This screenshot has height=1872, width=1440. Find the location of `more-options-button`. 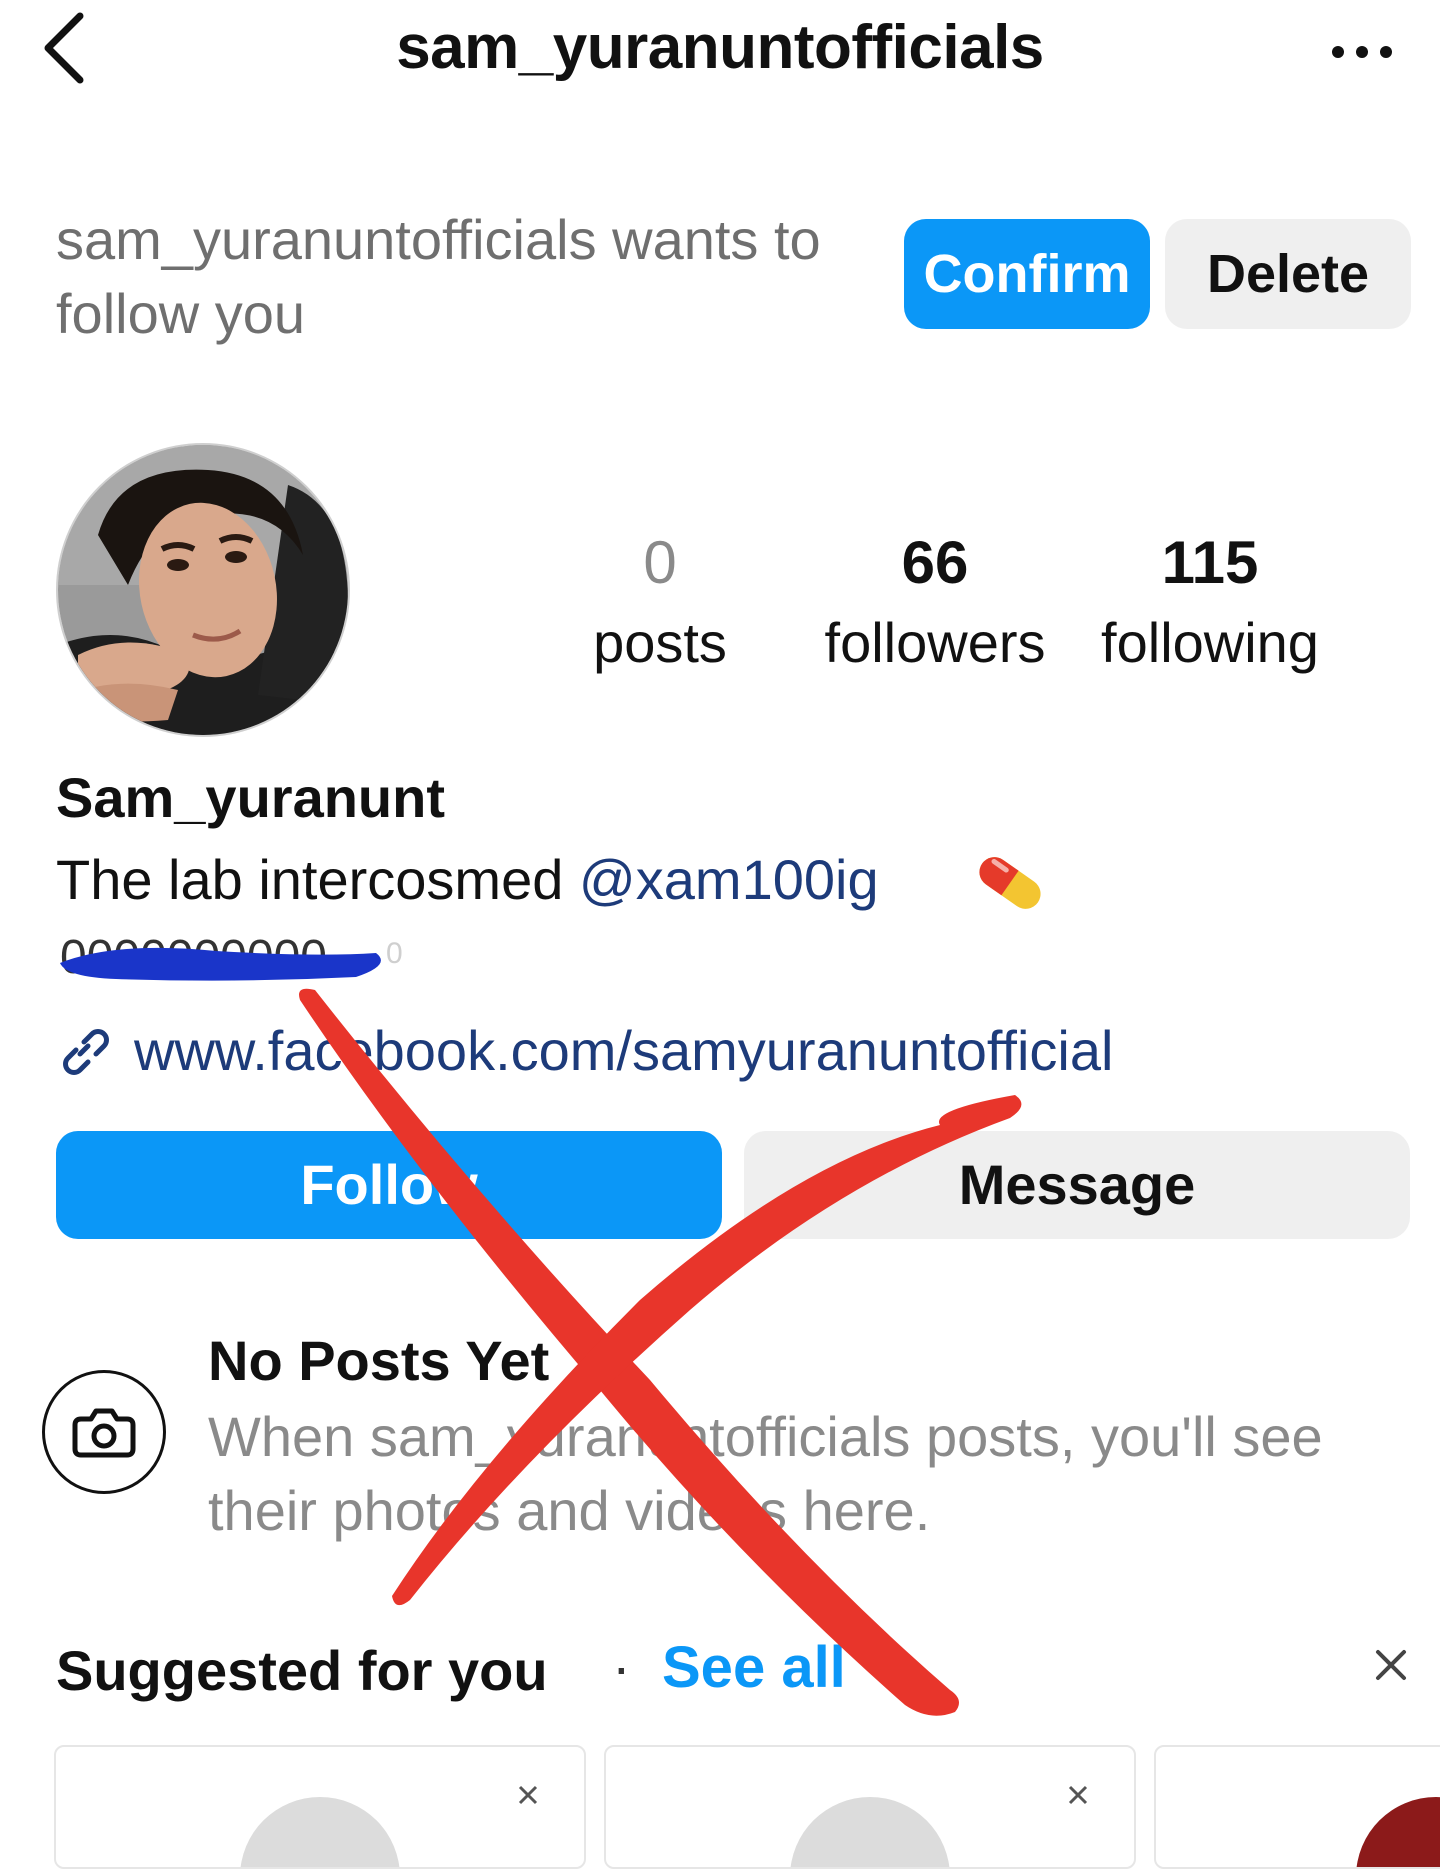

more-options-button is located at coordinates (1365, 50).